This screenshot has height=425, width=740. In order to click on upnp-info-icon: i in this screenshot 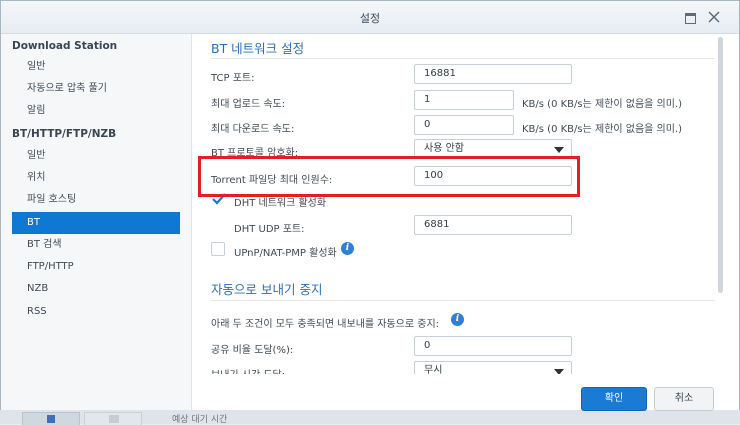, I will do `click(347, 248)`.